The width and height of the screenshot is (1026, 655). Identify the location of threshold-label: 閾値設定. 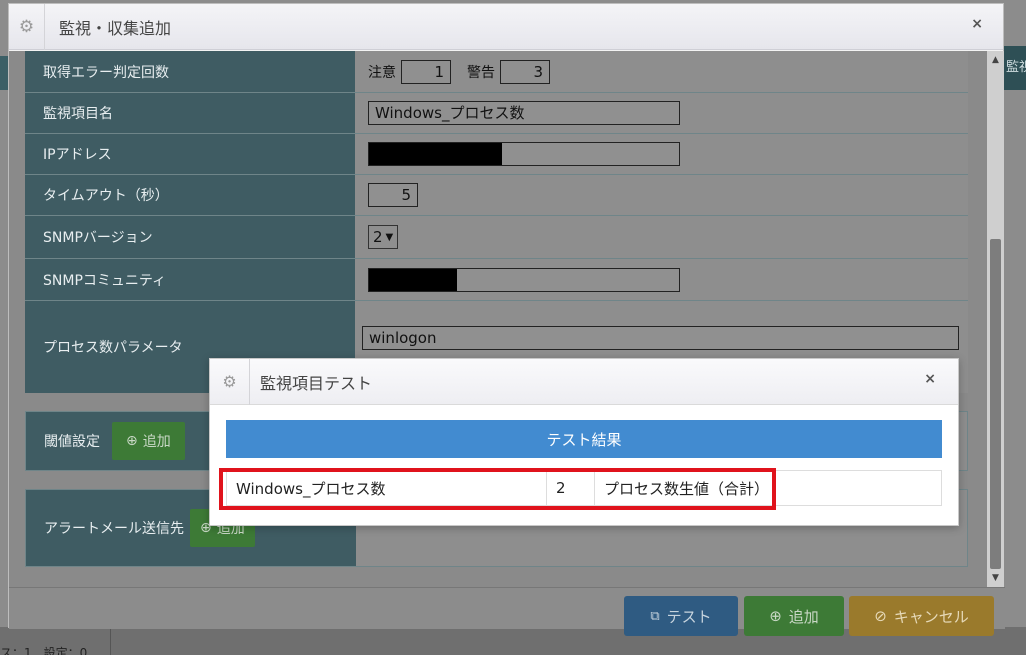
(72, 442).